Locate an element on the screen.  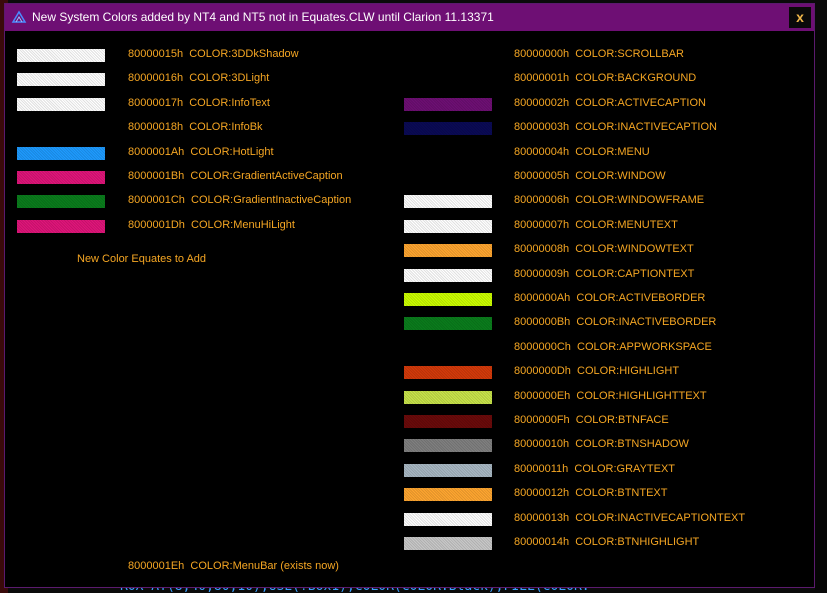
right-color-label: 8000000Bh COLOR:INACTIVEBORDER is located at coordinates (615, 322).